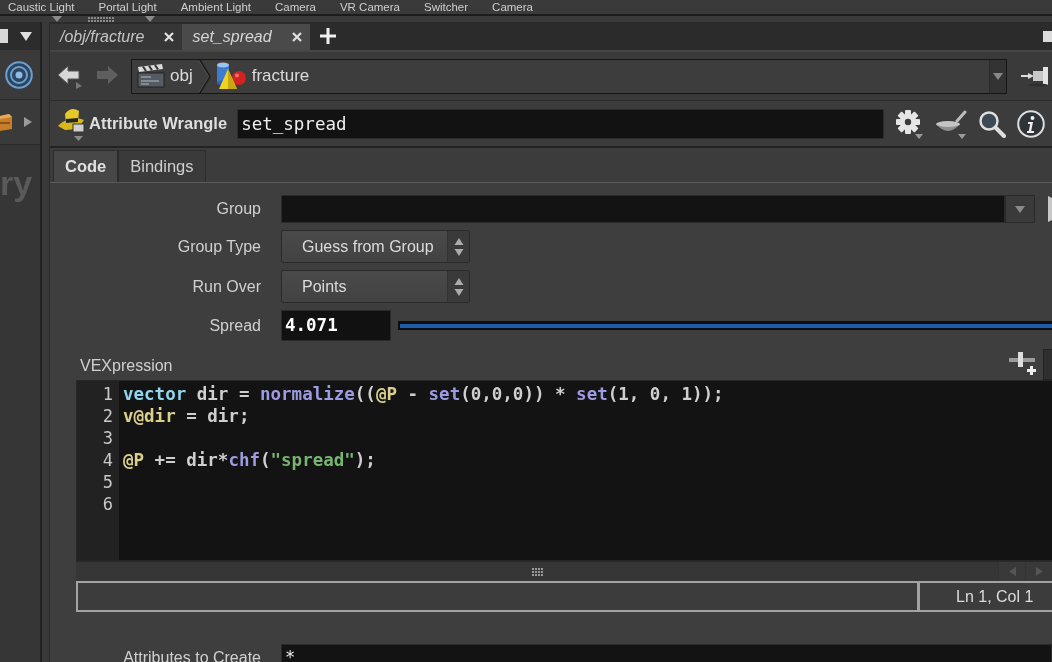 This screenshot has width=1052, height=662. I want to click on path-segment: obj, so click(165, 76).